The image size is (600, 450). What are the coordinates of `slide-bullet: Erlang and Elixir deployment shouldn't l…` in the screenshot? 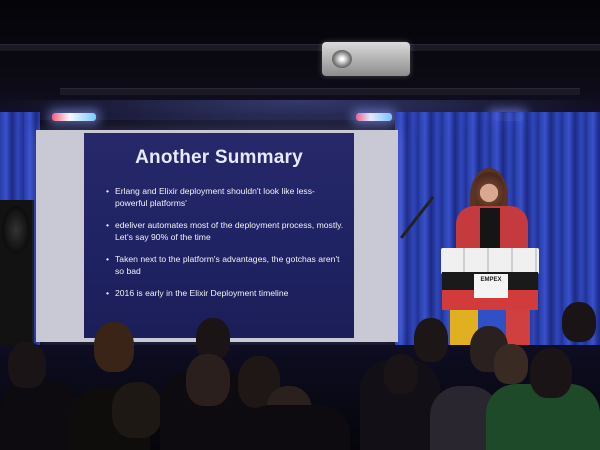 It's located at (226, 197).